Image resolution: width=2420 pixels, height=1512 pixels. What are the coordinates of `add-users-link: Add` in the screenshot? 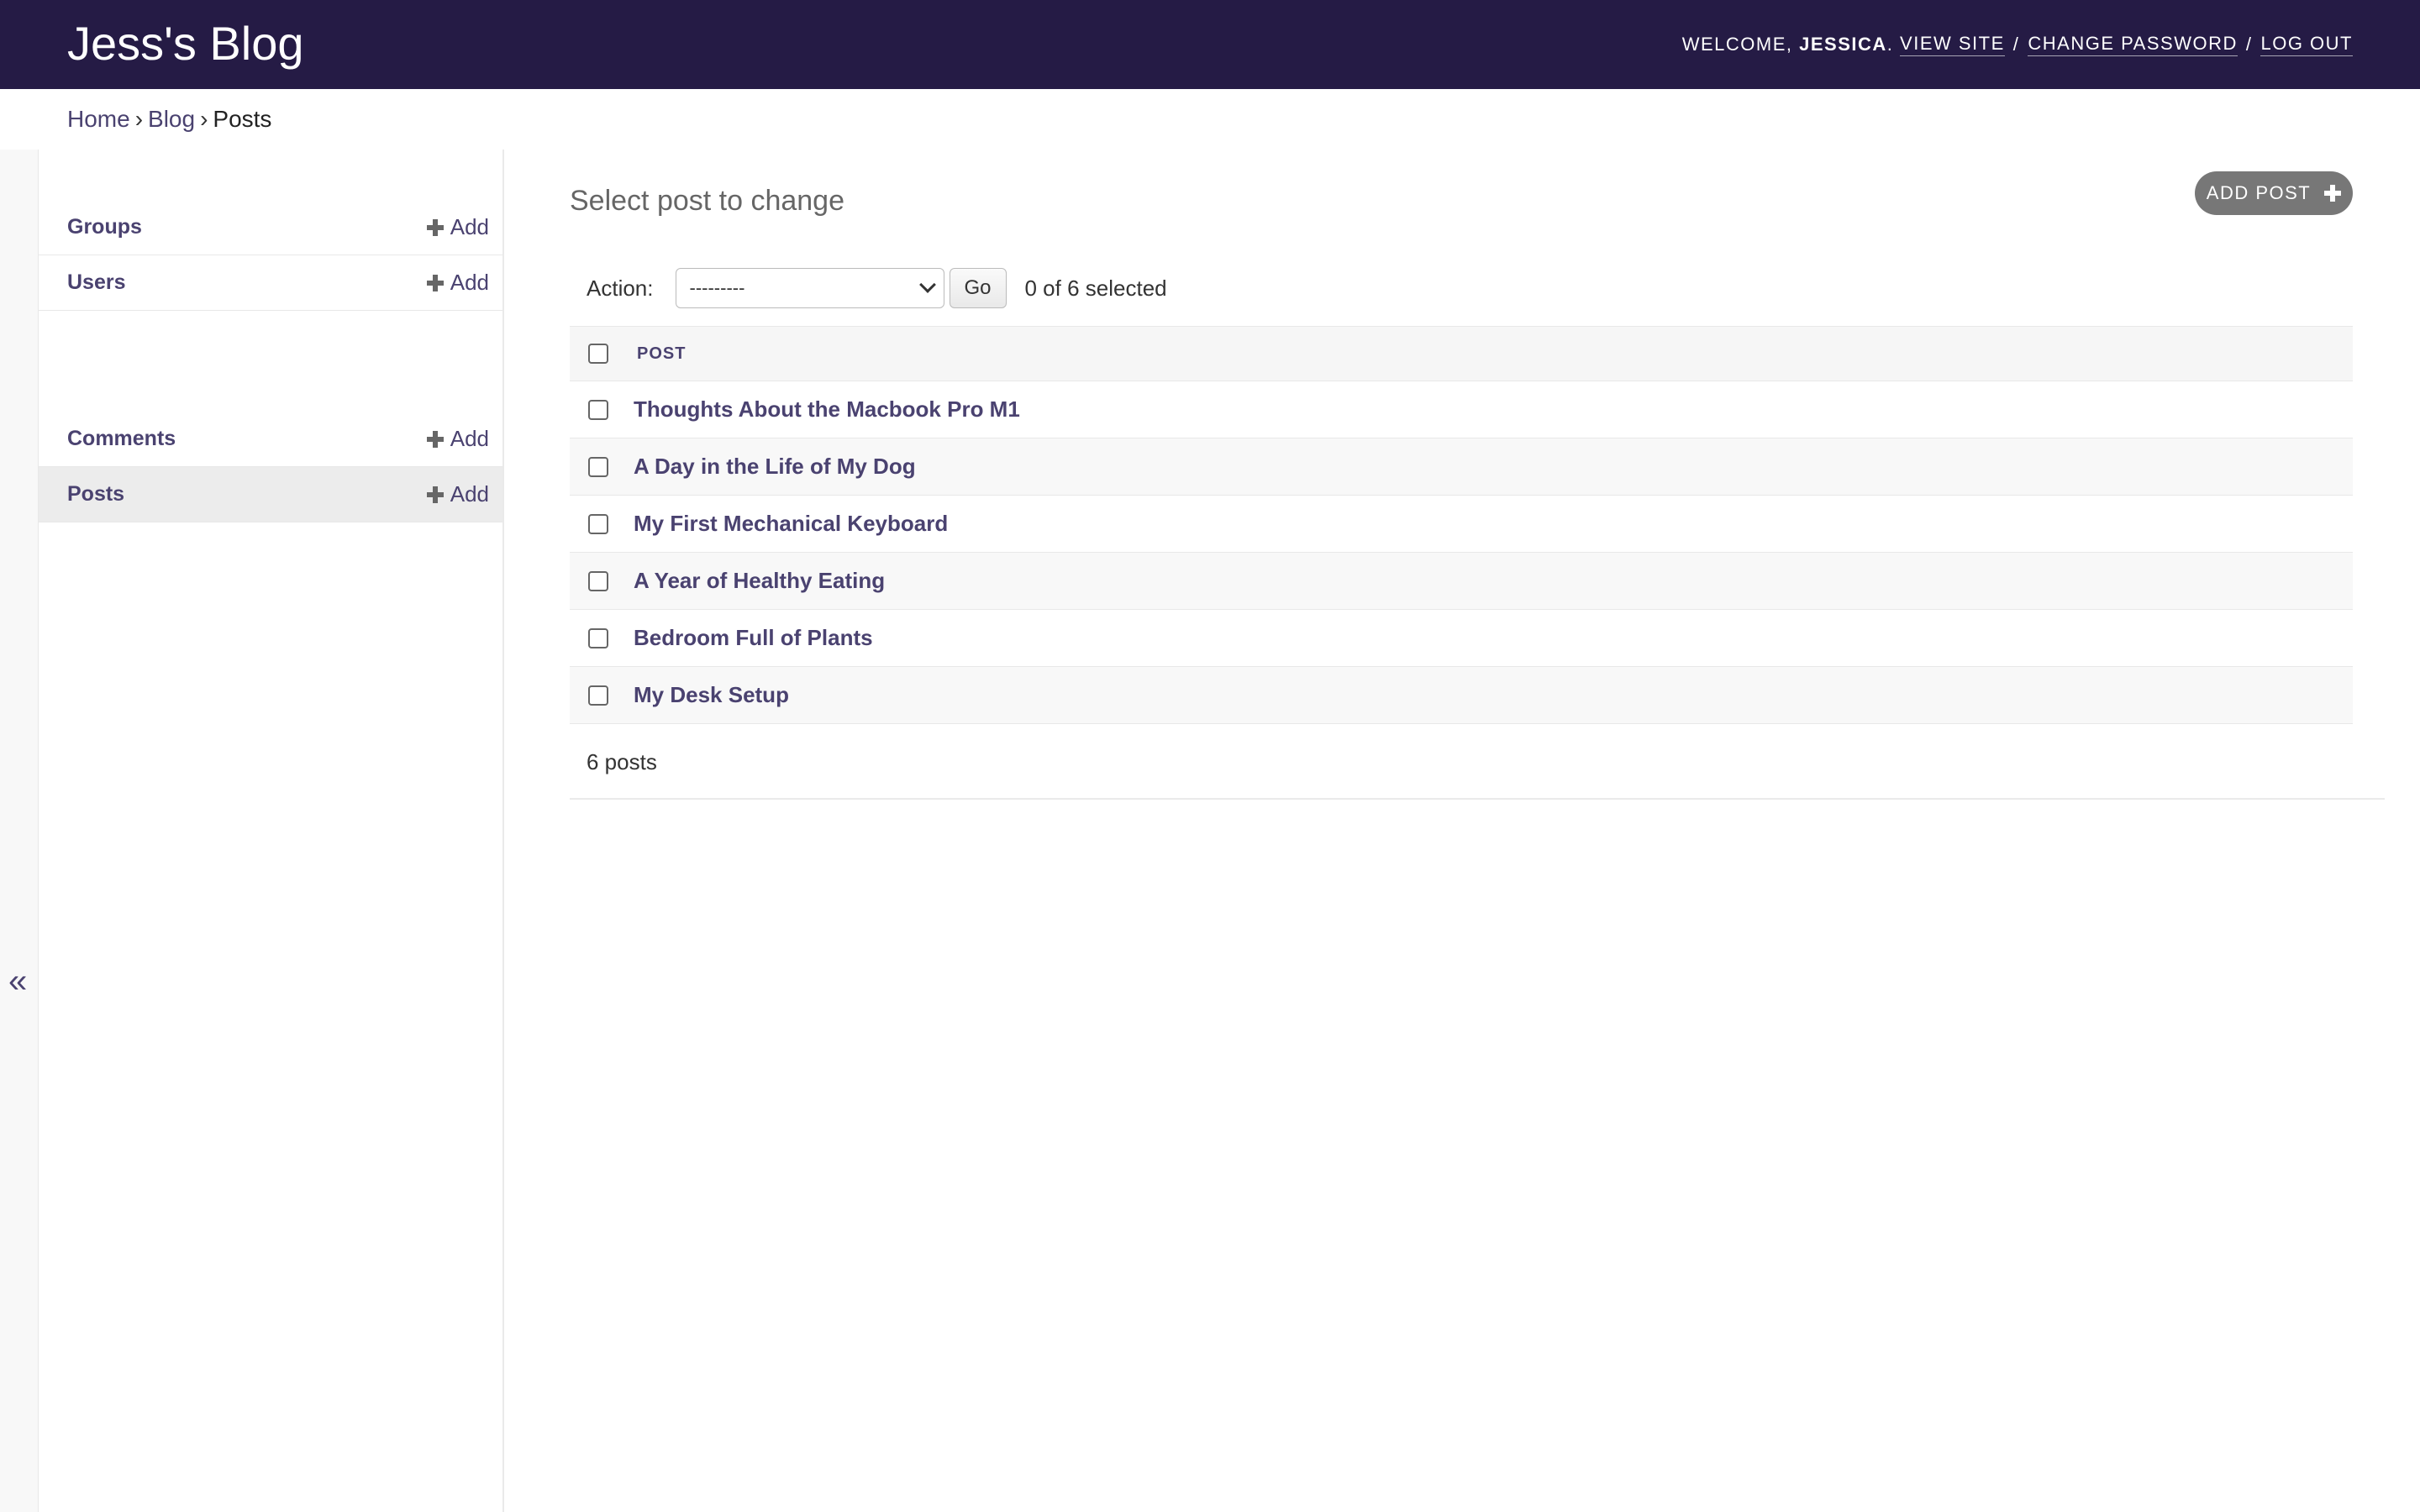 It's located at (457, 283).